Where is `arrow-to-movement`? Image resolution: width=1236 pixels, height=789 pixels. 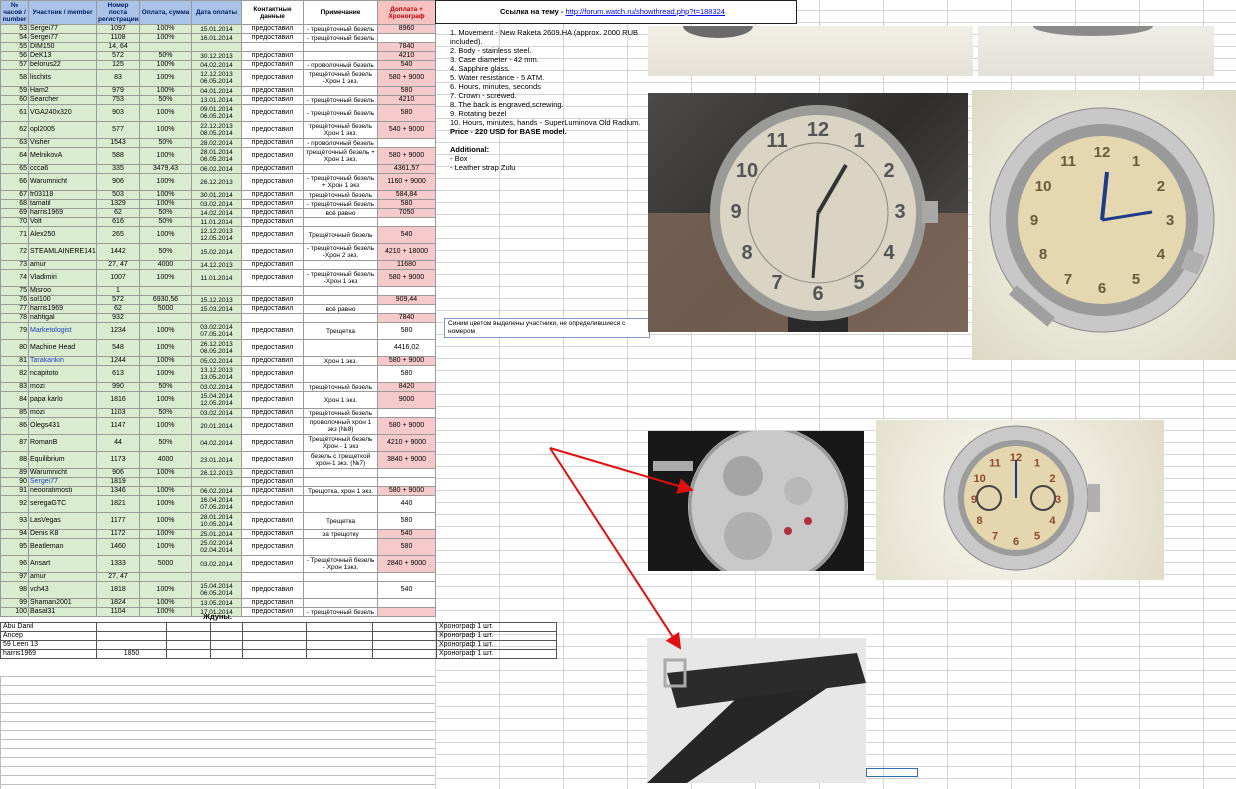 arrow-to-movement is located at coordinates (621, 470).